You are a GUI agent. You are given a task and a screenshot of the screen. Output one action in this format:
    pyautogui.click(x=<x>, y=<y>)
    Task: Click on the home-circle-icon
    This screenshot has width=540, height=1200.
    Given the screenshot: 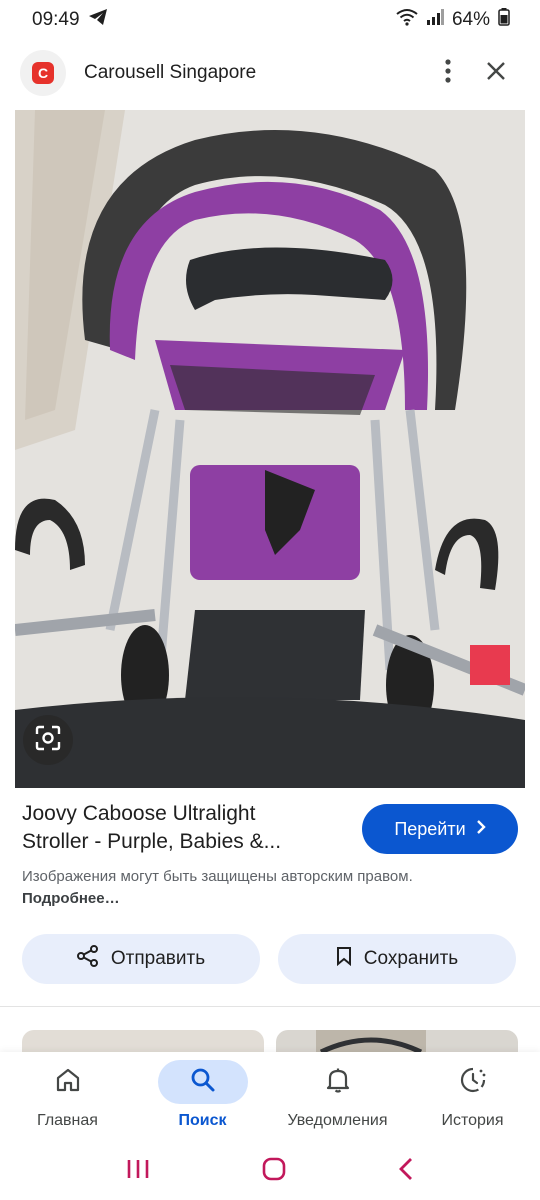 What is the action you would take?
    pyautogui.click(x=274, y=1168)
    